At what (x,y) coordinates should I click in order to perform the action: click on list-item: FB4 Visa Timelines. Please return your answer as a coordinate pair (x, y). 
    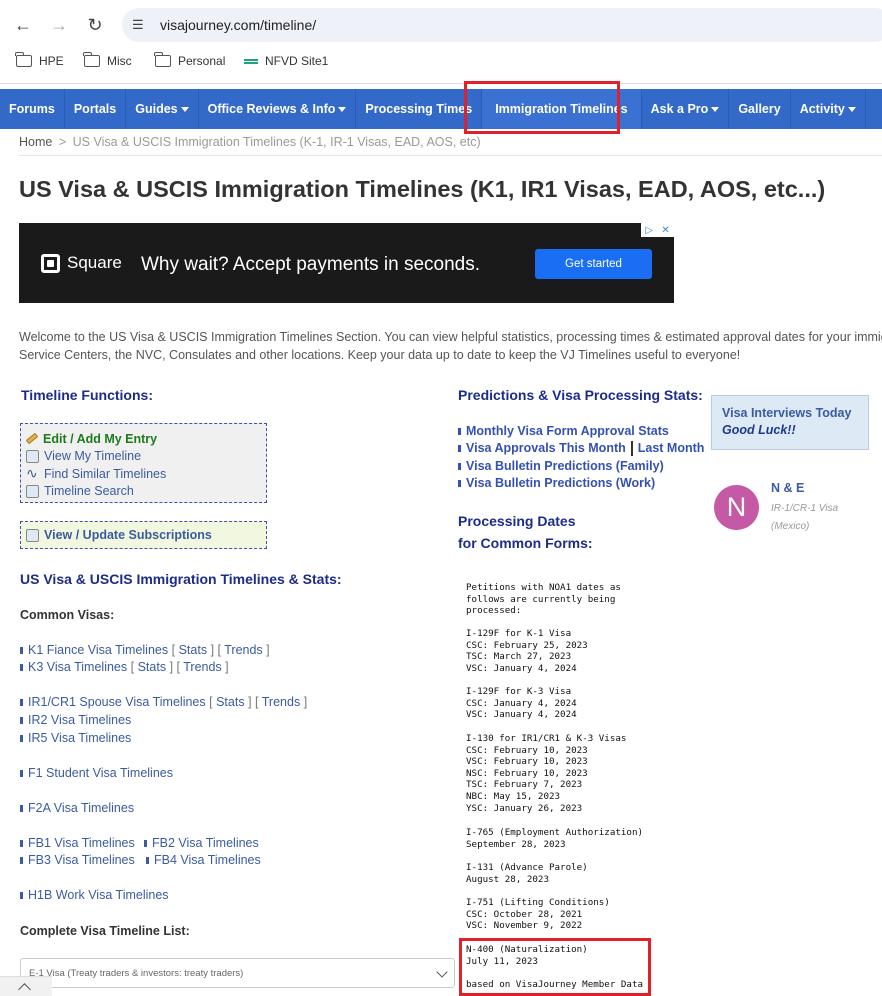
    Looking at the image, I should click on (203, 860).